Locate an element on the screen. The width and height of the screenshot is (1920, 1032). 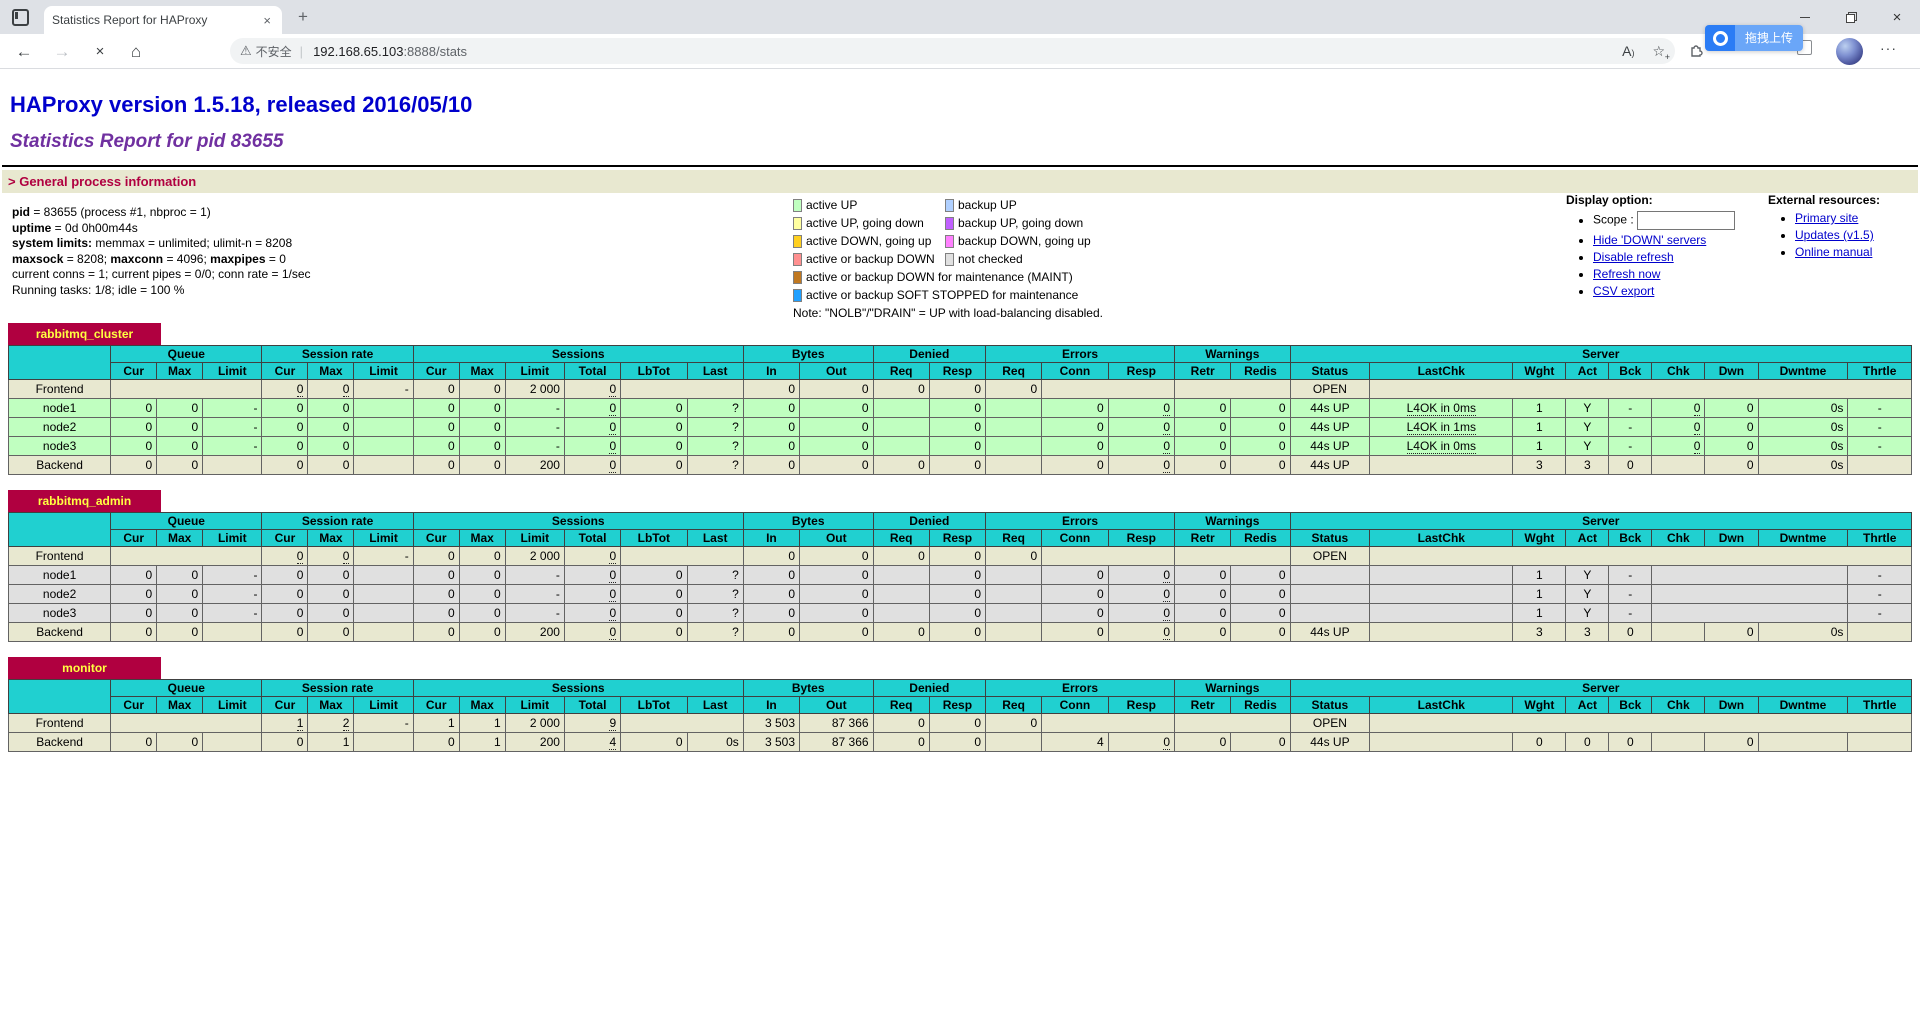
table-row-node2: node2 0 0-0 0 0 0-0 0? 0 0 0 0 0 0 0 1 Y - - is located at coordinates (959, 594).